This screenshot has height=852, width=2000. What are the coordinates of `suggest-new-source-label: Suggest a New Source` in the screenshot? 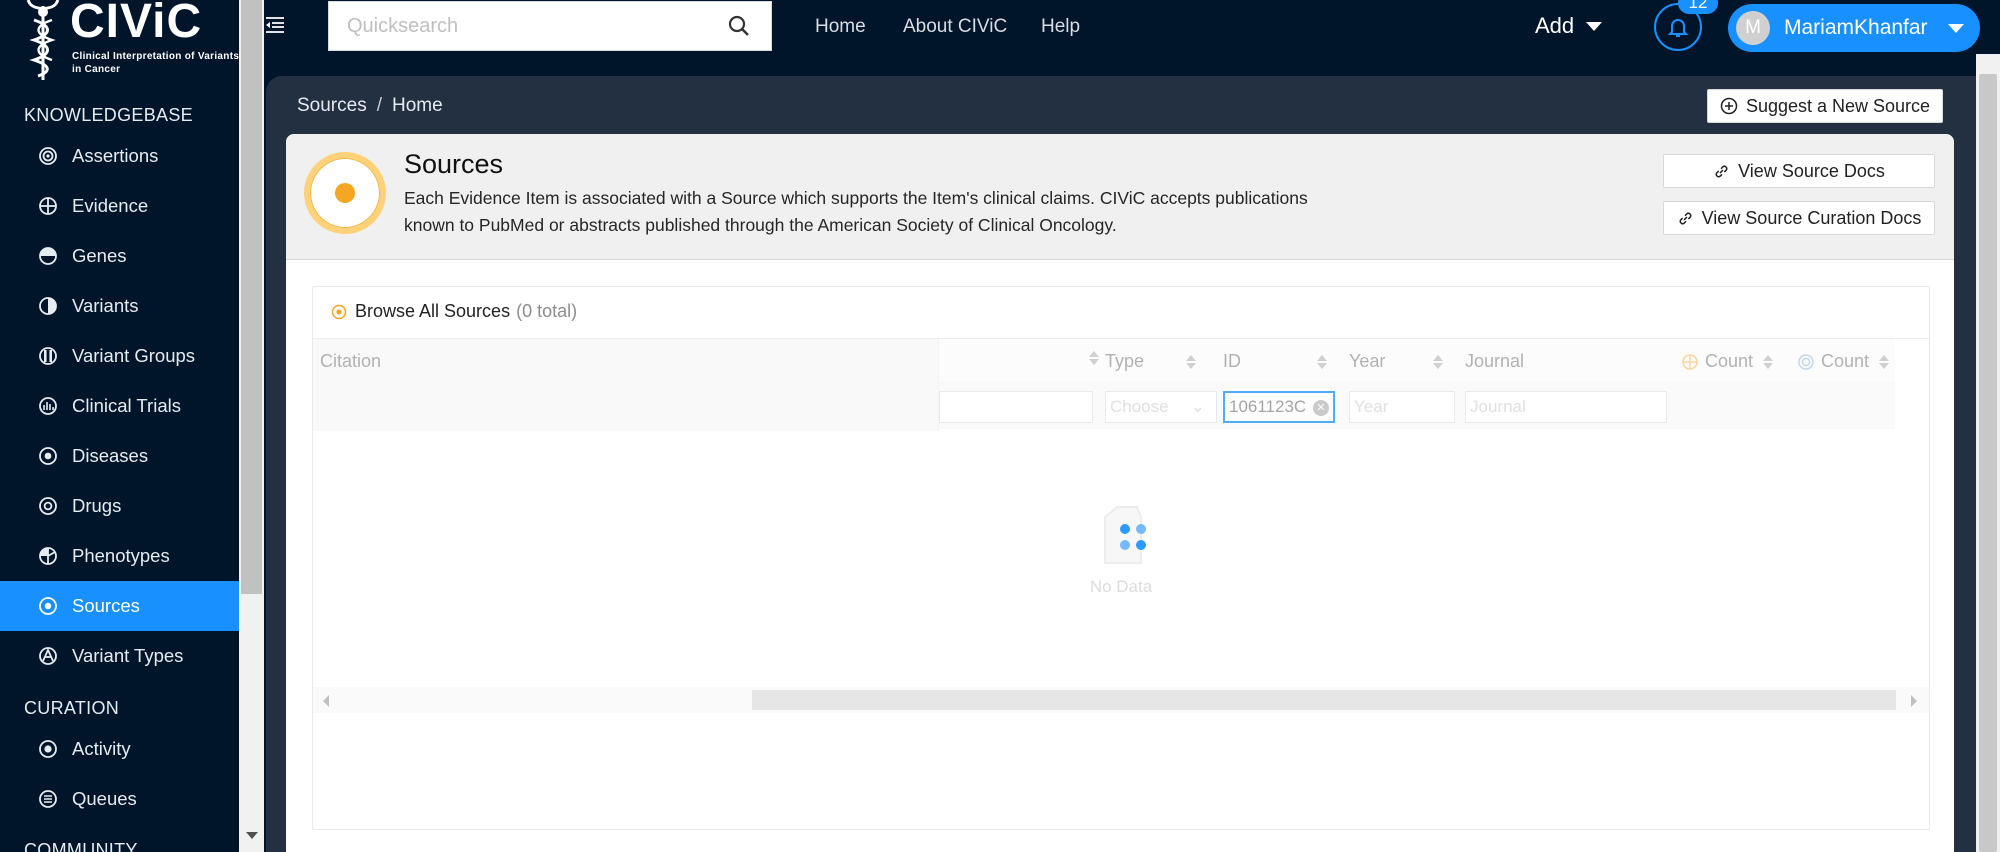 It's located at (1838, 105).